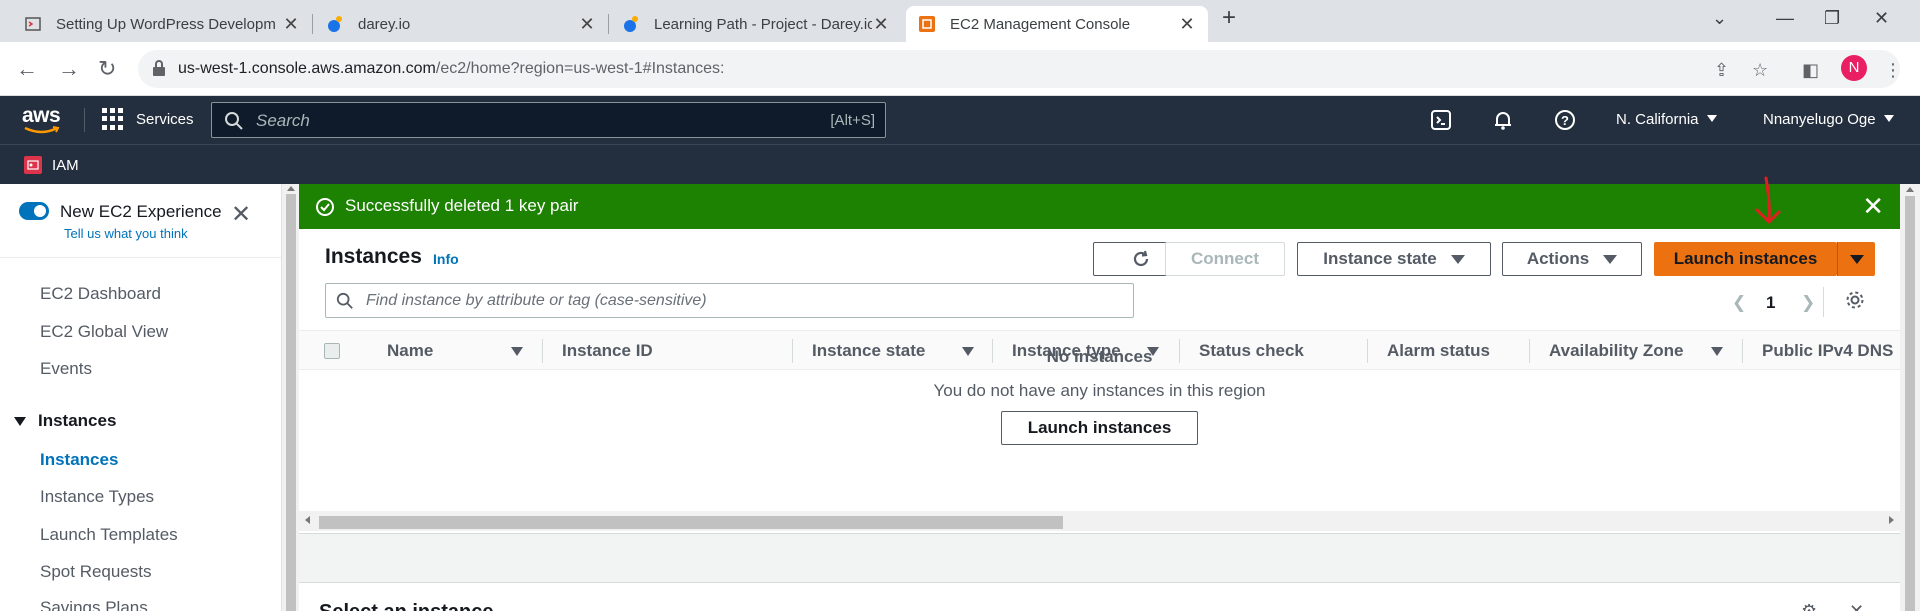  I want to click on sidebar-item-ec2-global-view: EC2 Global View, so click(104, 332).